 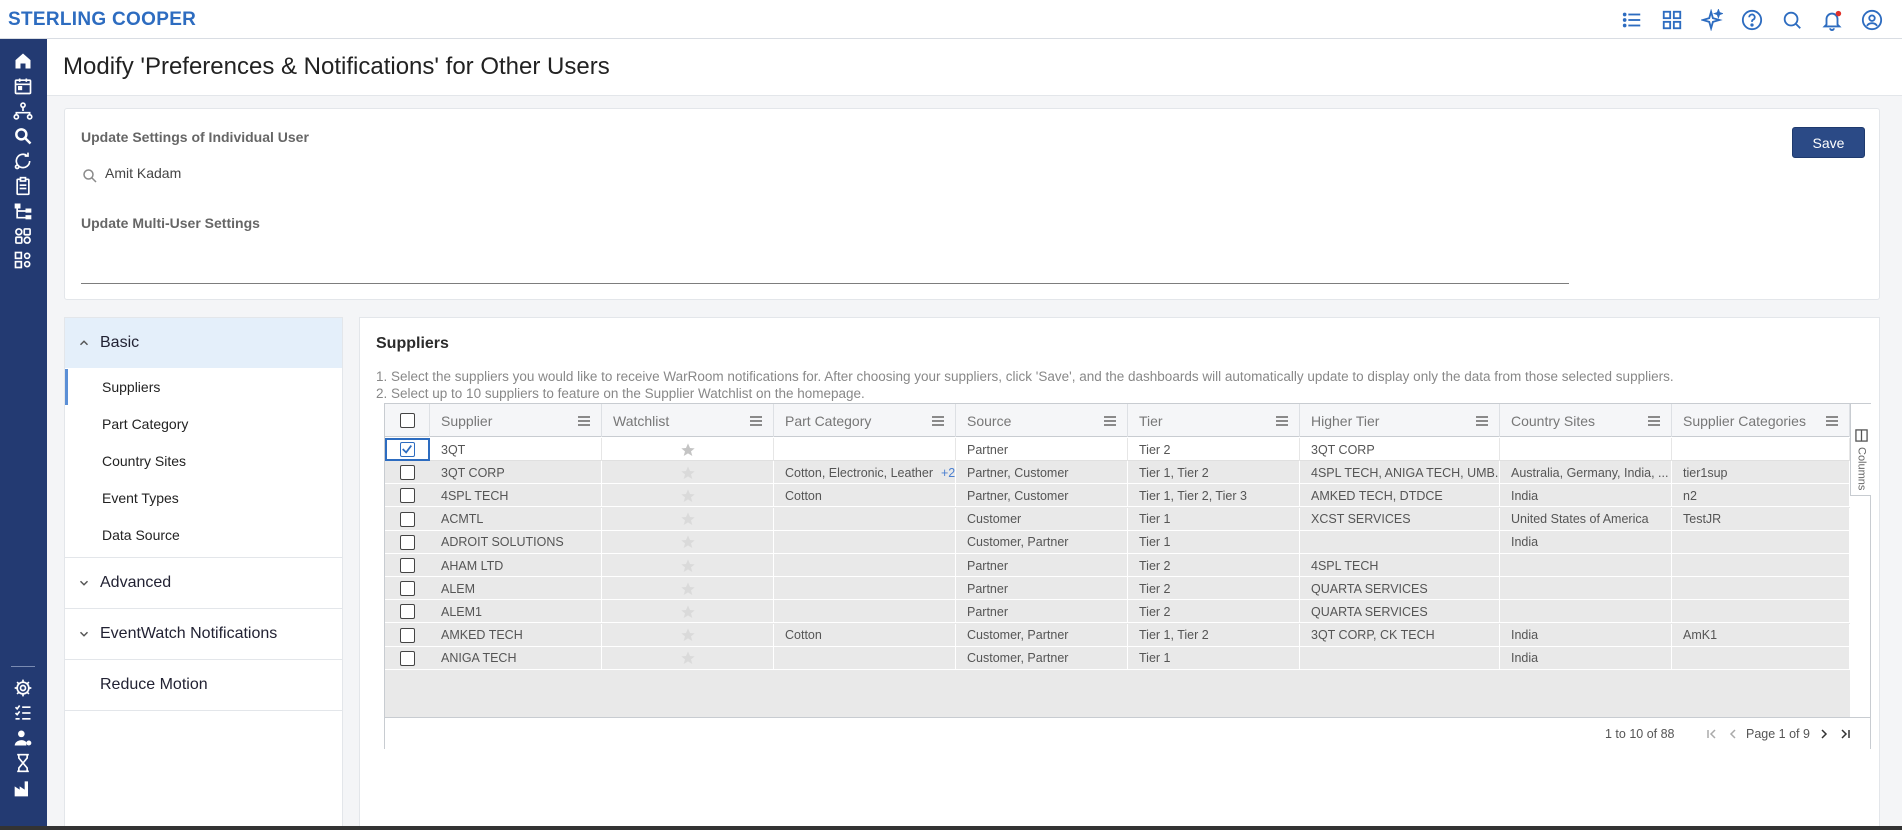 What do you see at coordinates (281, 175) in the screenshot?
I see `user-search-field: Amit Kadam` at bounding box center [281, 175].